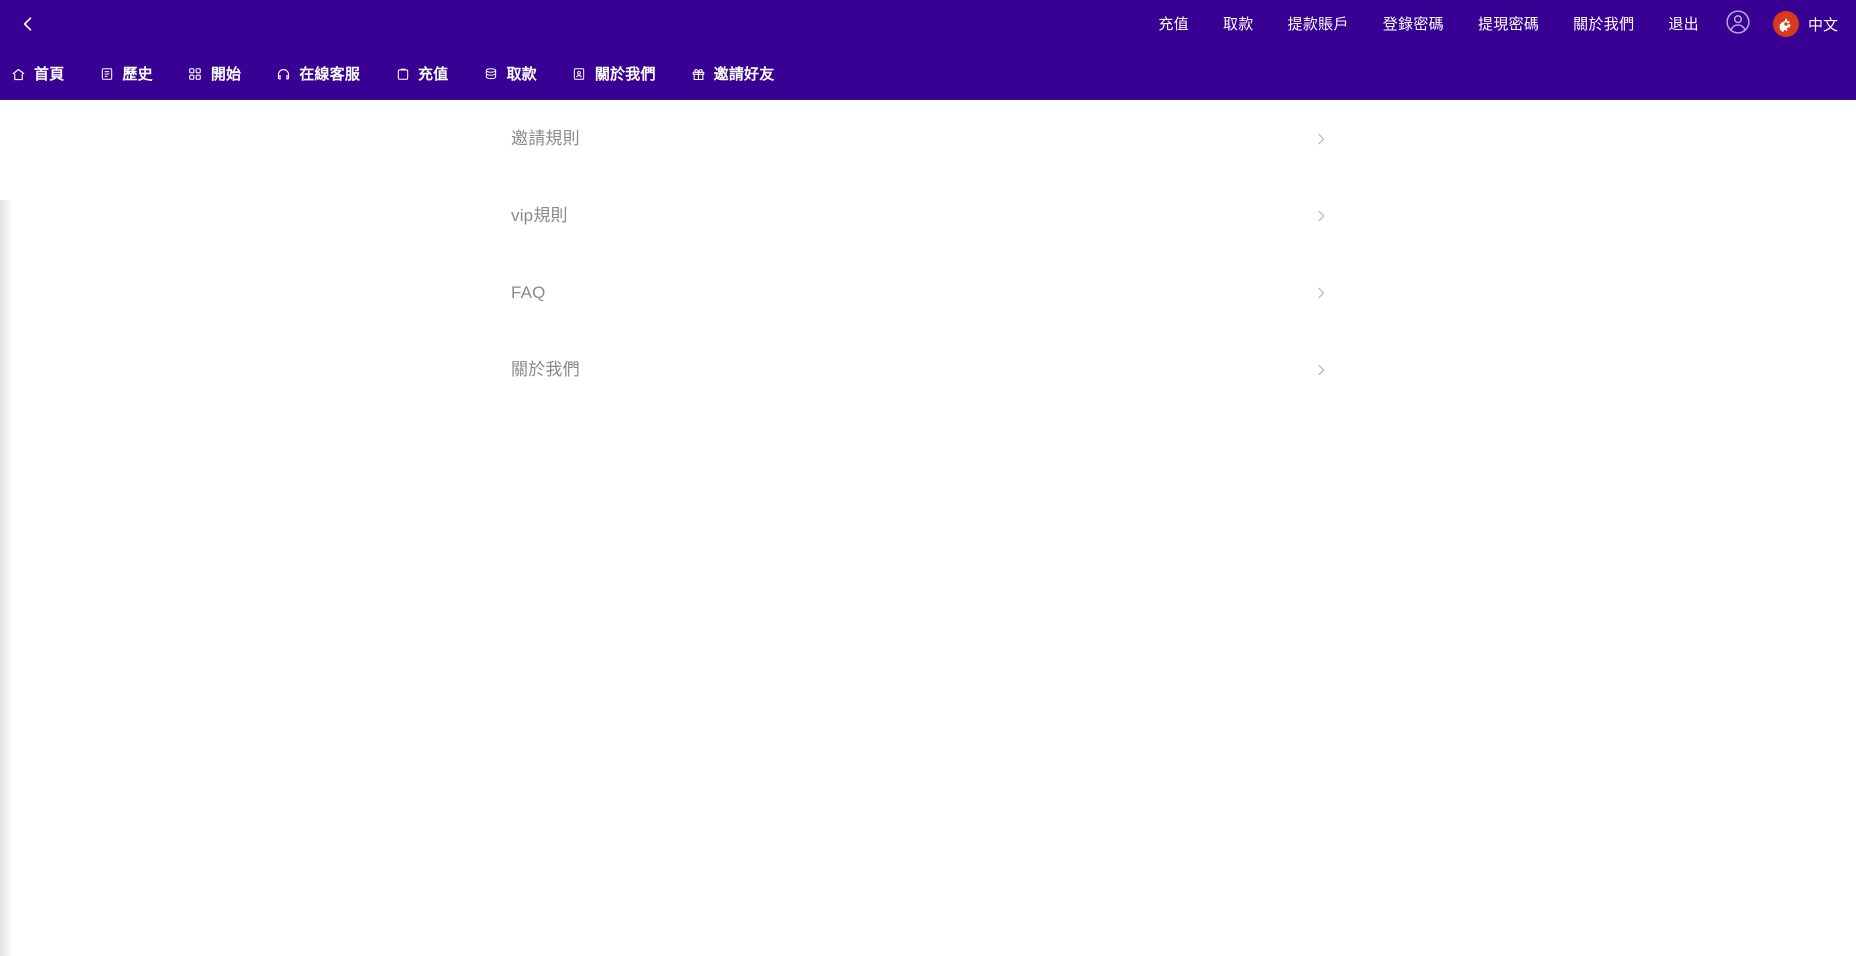 The height and width of the screenshot is (956, 1856). Describe the element at coordinates (1603, 24) in the screenshot. I see `top-link-about-us: 關於我們` at that location.